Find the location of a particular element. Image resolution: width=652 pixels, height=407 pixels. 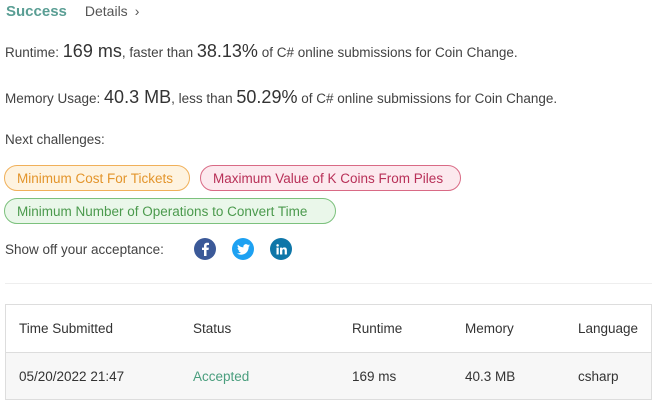

next-challenges-label: Next challenges: is located at coordinates (55, 139).